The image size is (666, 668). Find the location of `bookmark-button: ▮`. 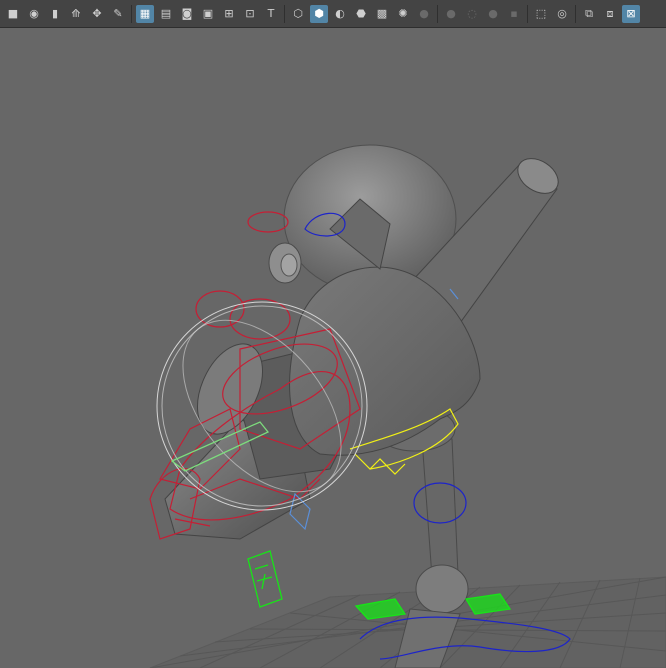

bookmark-button: ▮ is located at coordinates (55, 14).